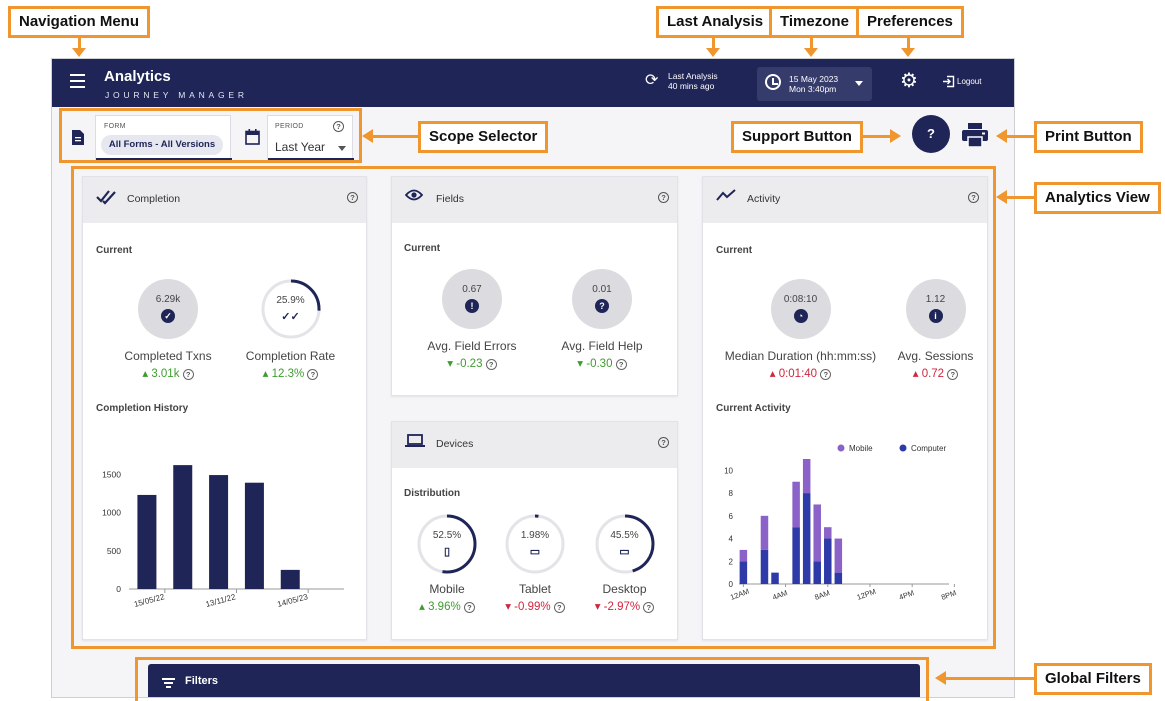 This screenshot has width=1165, height=701. I want to click on callout-support-button: Support Button, so click(797, 137).